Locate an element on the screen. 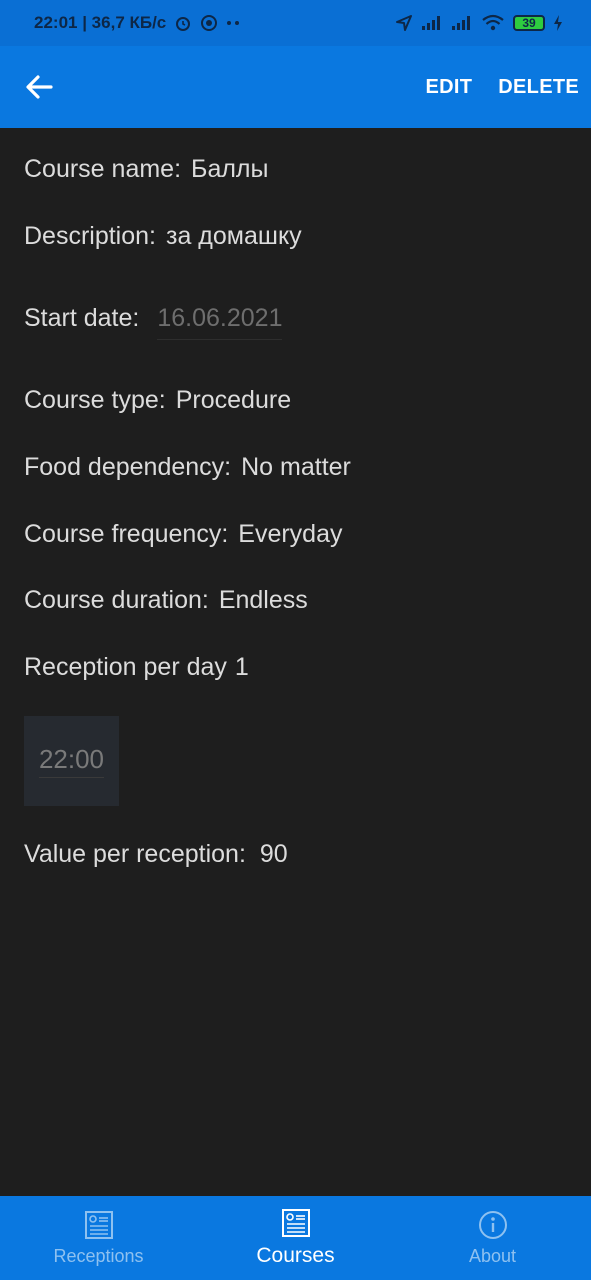  arrow-back-icon is located at coordinates (39, 87).